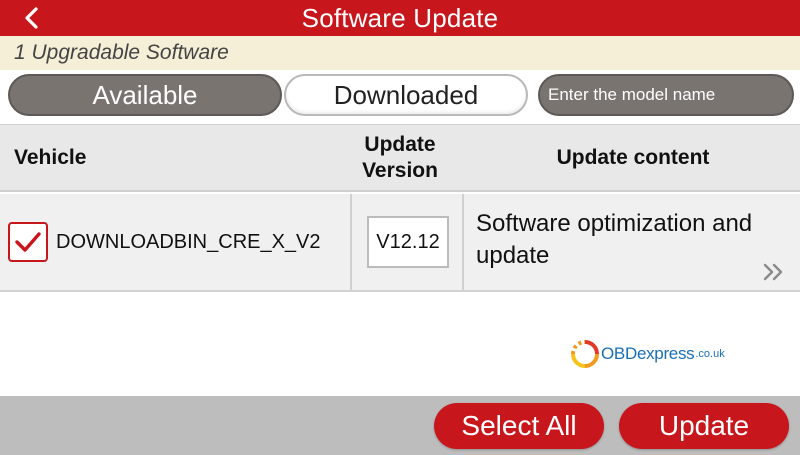 The width and height of the screenshot is (800, 455). What do you see at coordinates (633, 157) in the screenshot?
I see `column-header-update-content: Update content` at bounding box center [633, 157].